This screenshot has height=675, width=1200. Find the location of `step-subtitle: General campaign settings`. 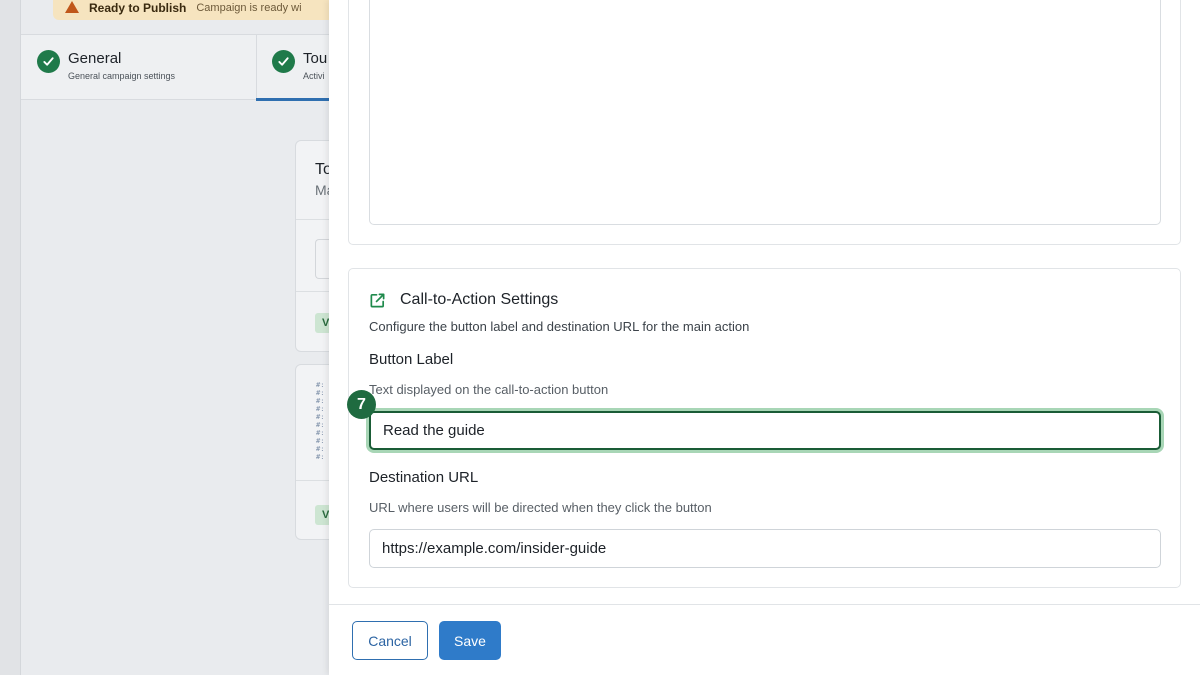

step-subtitle: General campaign settings is located at coordinates (122, 76).